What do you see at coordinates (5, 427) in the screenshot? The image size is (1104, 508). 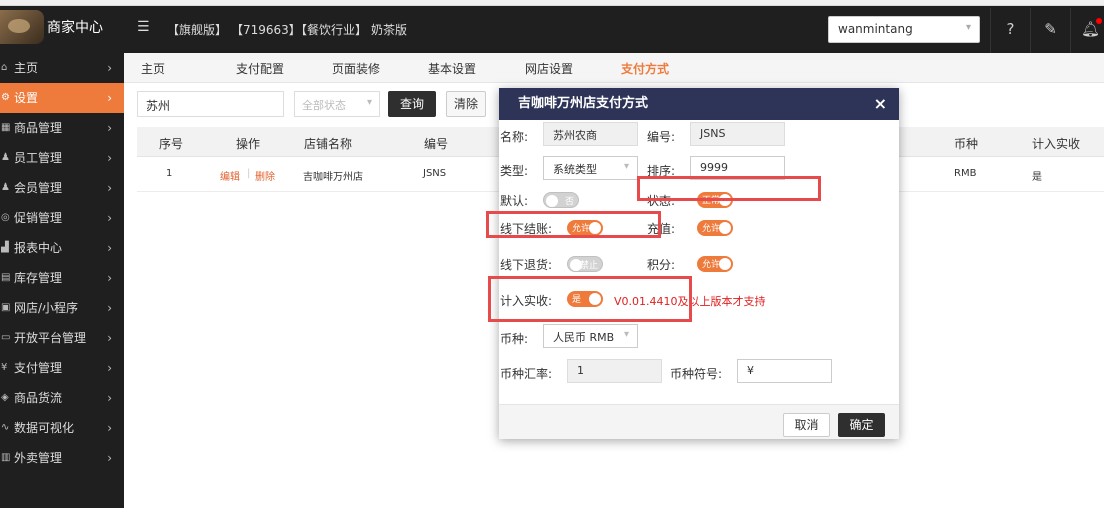 I see `visual-icon: ∿` at bounding box center [5, 427].